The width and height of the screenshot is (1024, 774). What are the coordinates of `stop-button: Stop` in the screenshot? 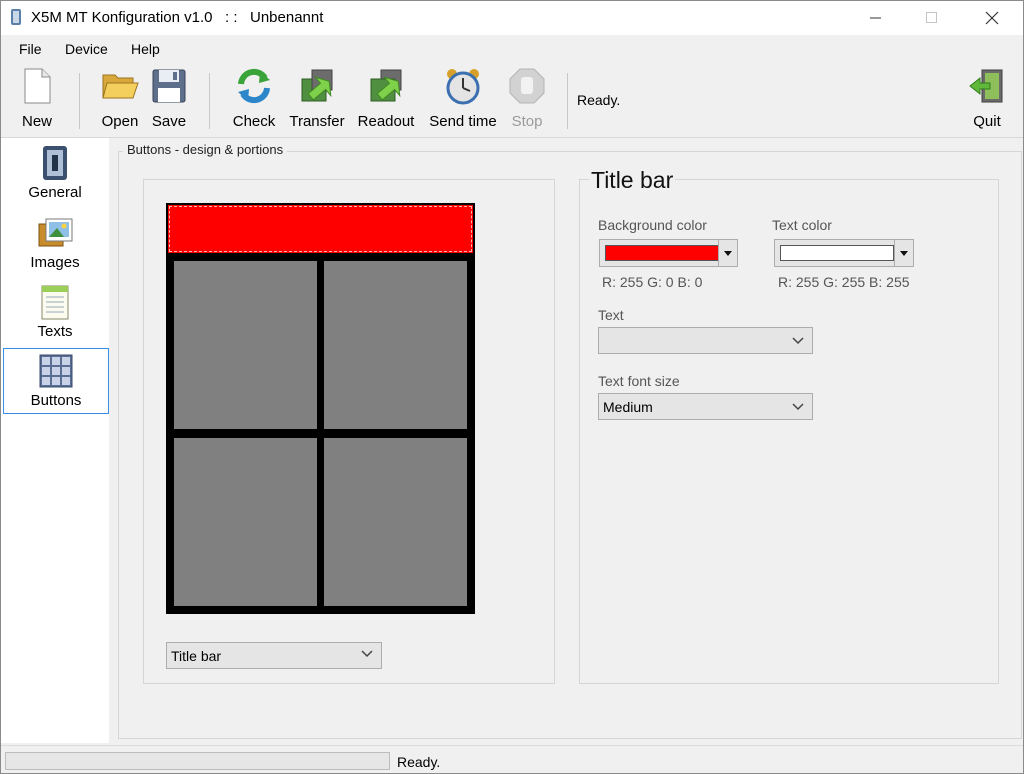 It's located at (527, 99).